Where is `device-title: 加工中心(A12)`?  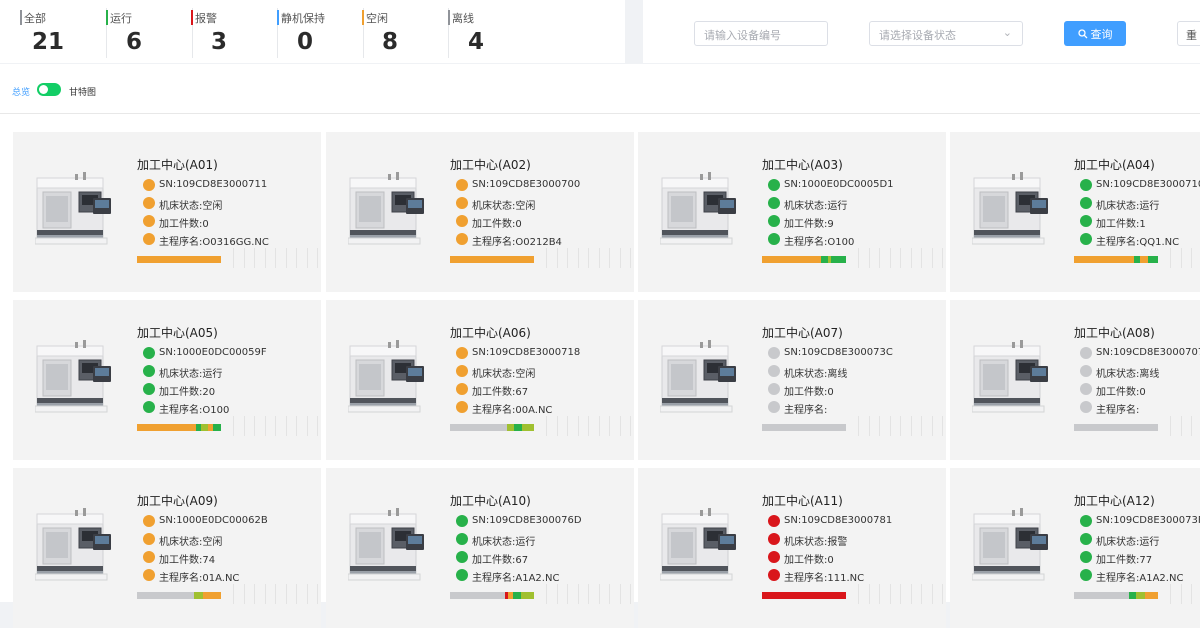
device-title: 加工中心(A12) is located at coordinates (1114, 501).